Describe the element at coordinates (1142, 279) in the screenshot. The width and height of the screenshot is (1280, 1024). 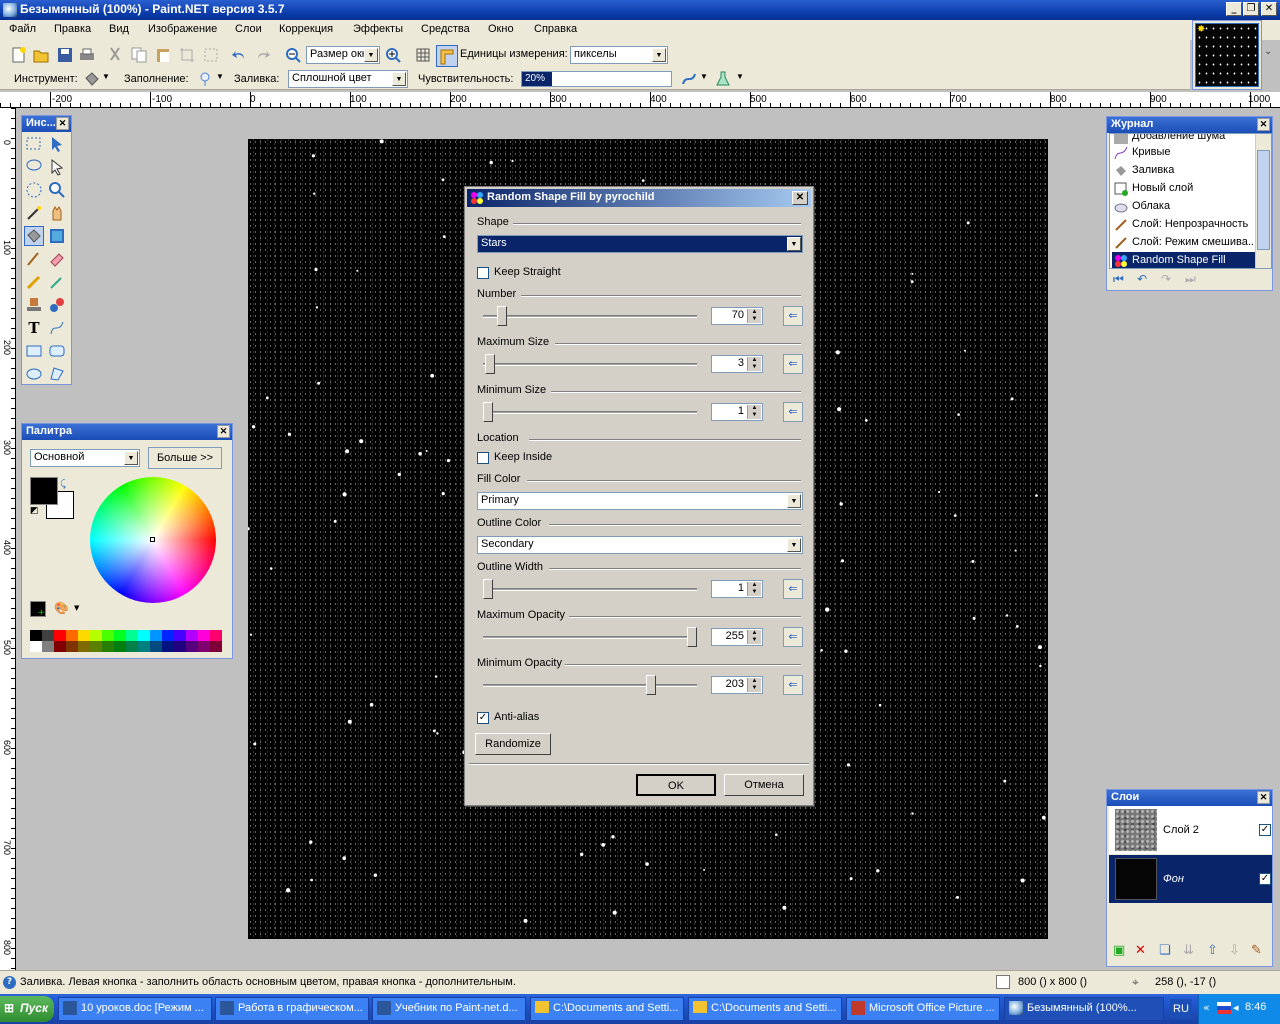
I see `undo-icon: ↶` at that location.